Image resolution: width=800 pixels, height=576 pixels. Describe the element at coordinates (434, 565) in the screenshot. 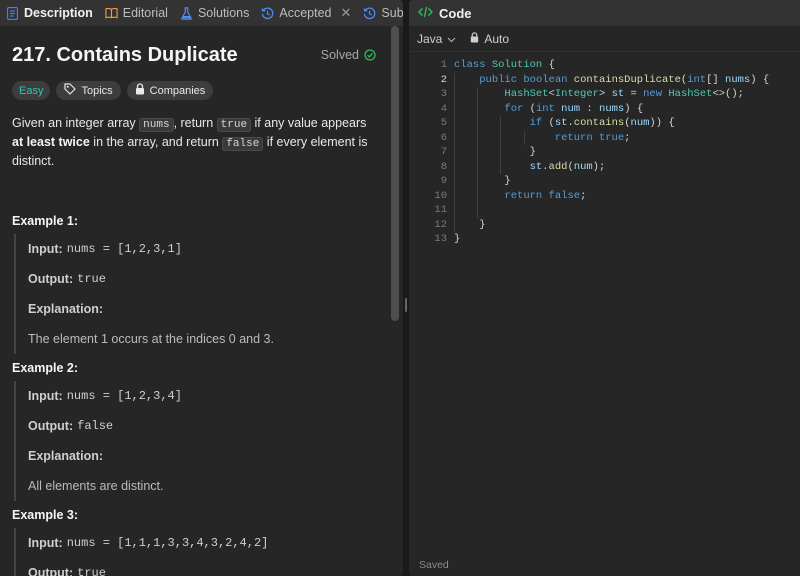

I see `save-status: Saved` at that location.